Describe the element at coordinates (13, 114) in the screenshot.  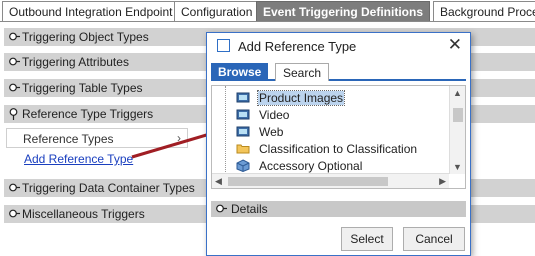
I see `collapse-toggle-icon` at that location.